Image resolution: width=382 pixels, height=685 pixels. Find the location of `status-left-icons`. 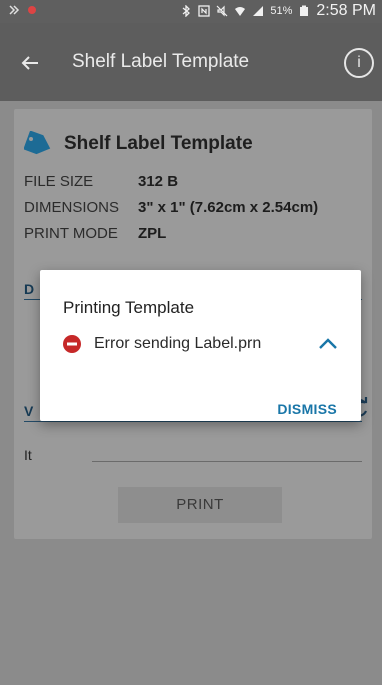

status-left-icons is located at coordinates (23, 10).